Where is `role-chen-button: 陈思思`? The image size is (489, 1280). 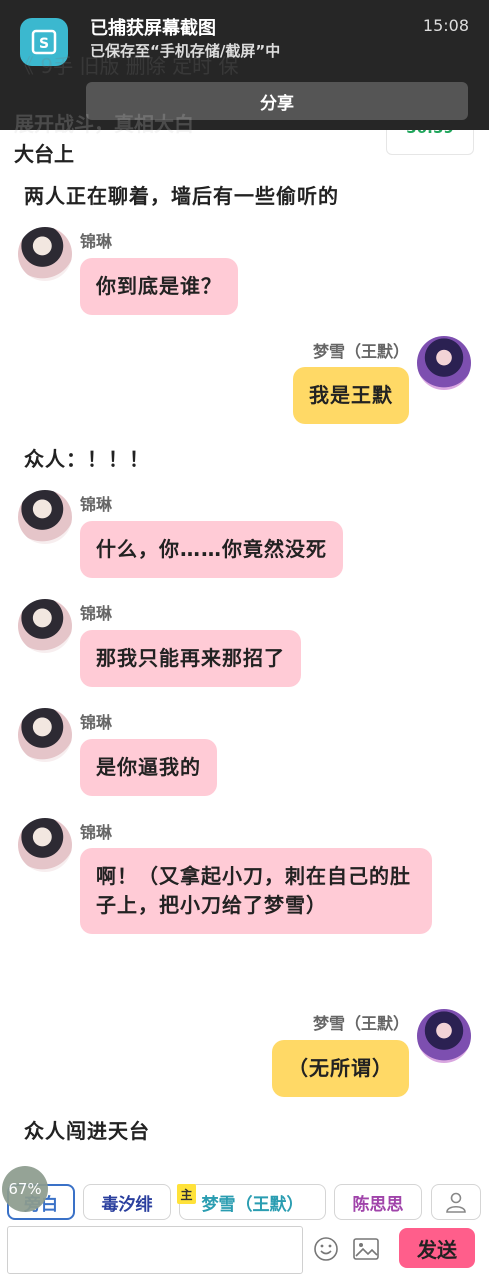 role-chen-button: 陈思思 is located at coordinates (378, 1202).